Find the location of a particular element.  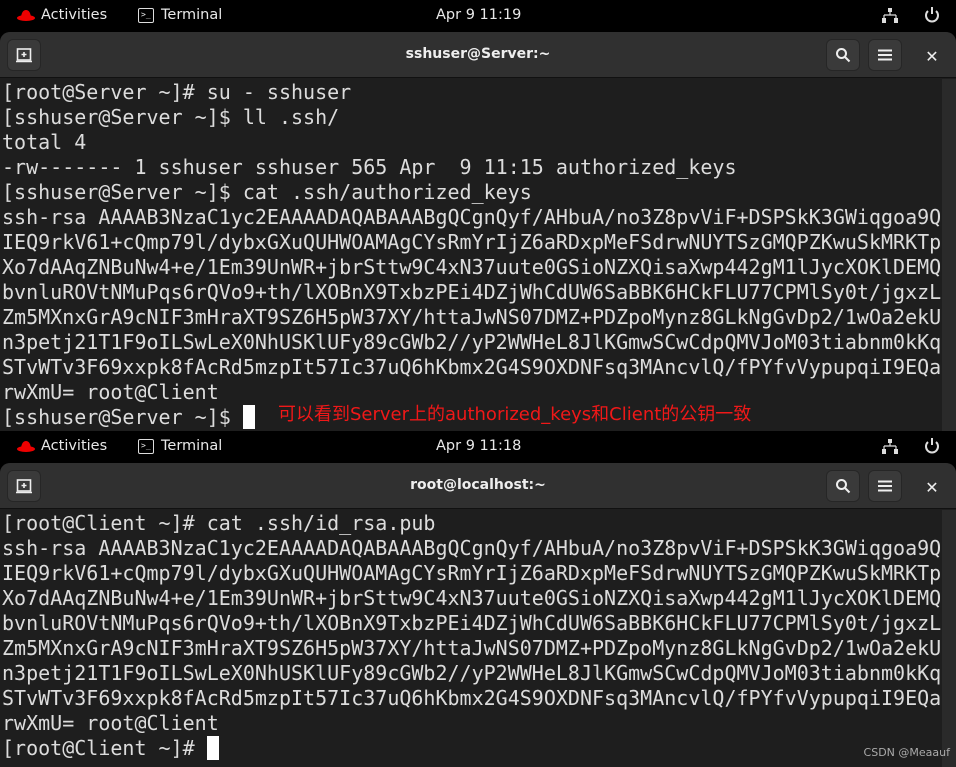

annotation-text: 可以看到Server上的authorized_keys和Client的公钥一致 is located at coordinates (515, 414).